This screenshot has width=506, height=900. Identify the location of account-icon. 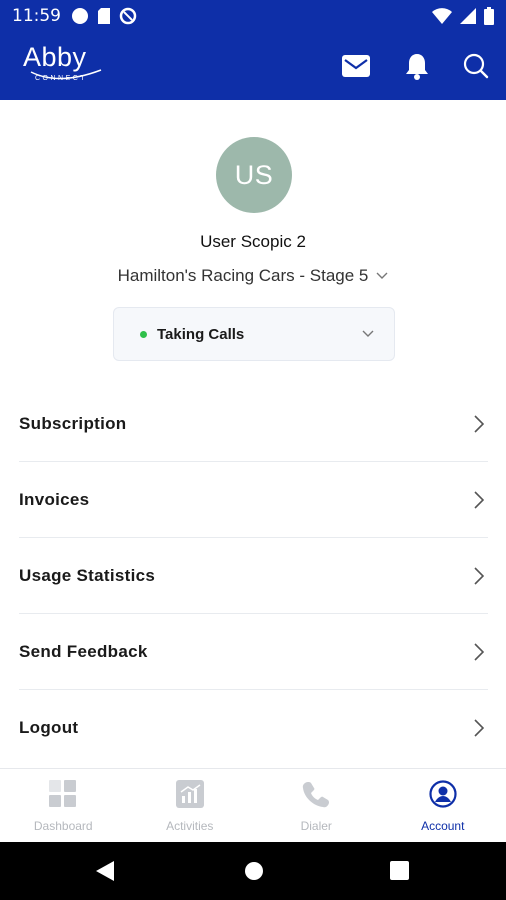
(443, 794).